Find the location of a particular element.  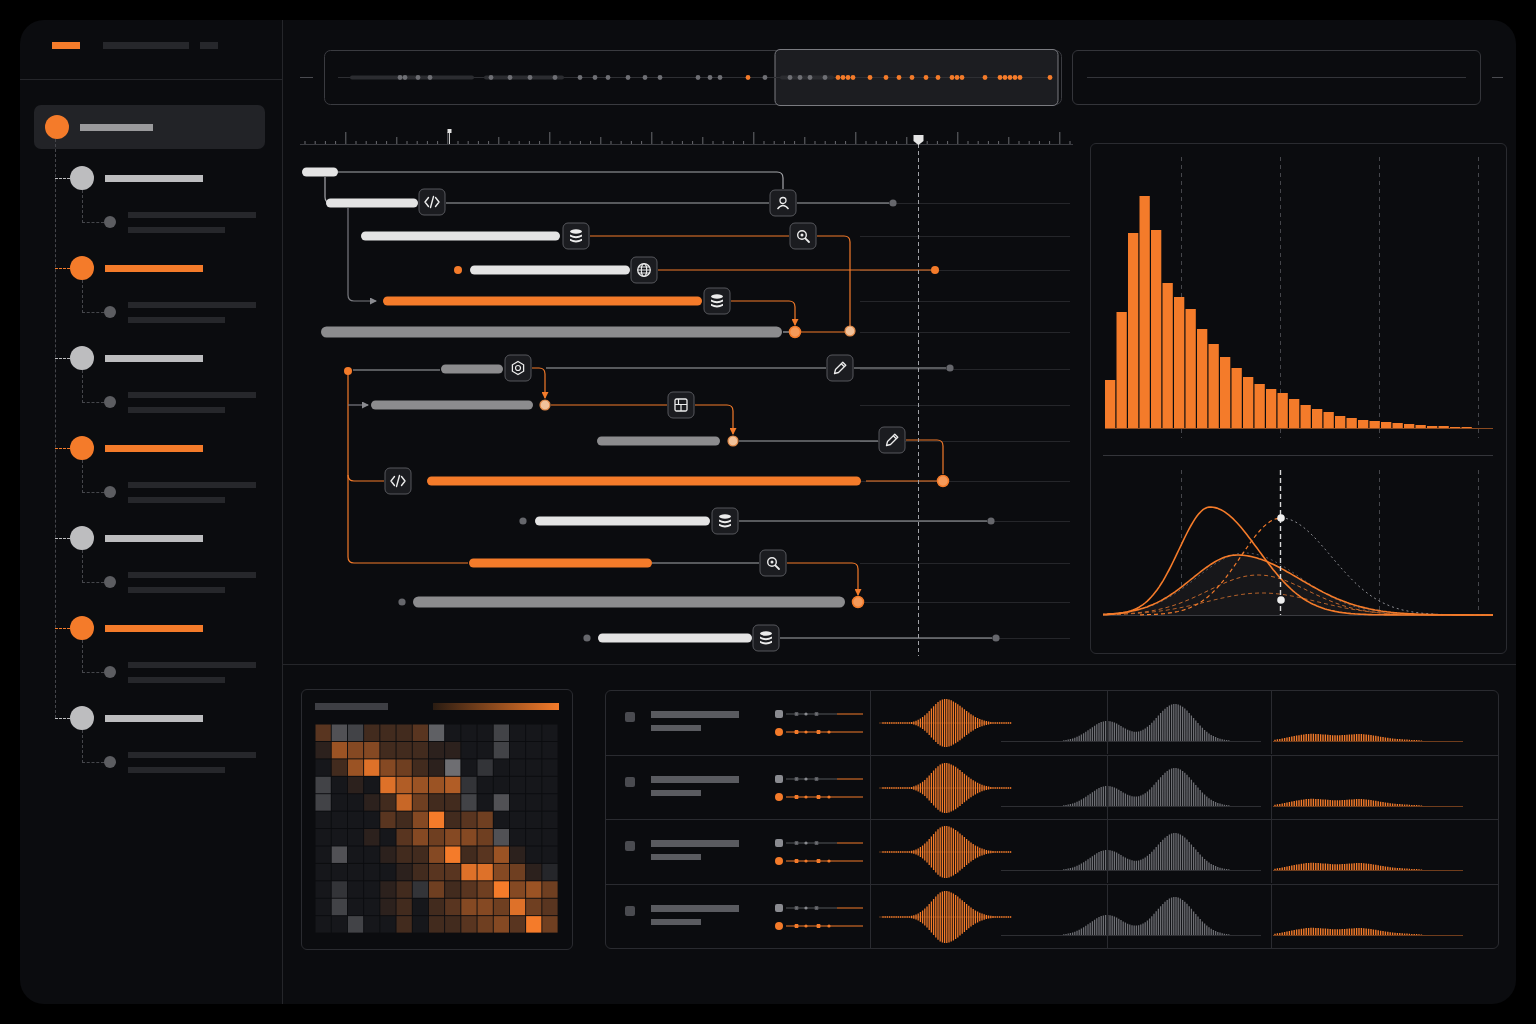

person-icon is located at coordinates (783, 203).